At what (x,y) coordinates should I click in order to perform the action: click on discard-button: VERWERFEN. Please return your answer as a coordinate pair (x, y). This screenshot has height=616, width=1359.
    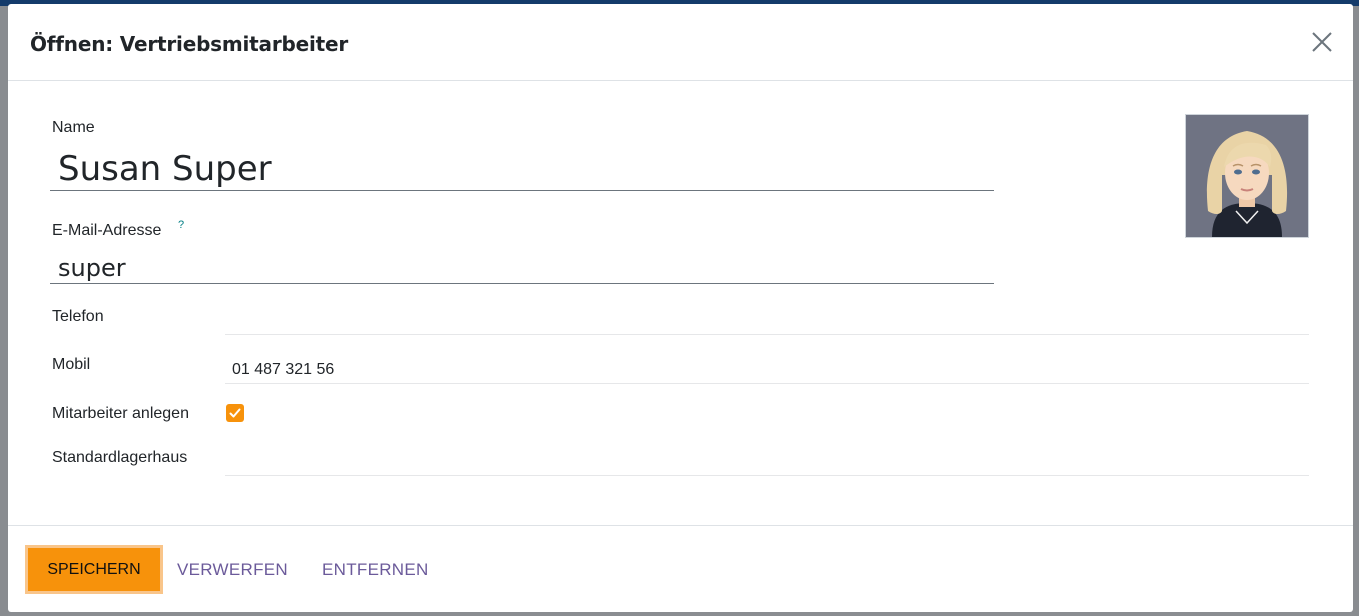
    Looking at the image, I should click on (232, 570).